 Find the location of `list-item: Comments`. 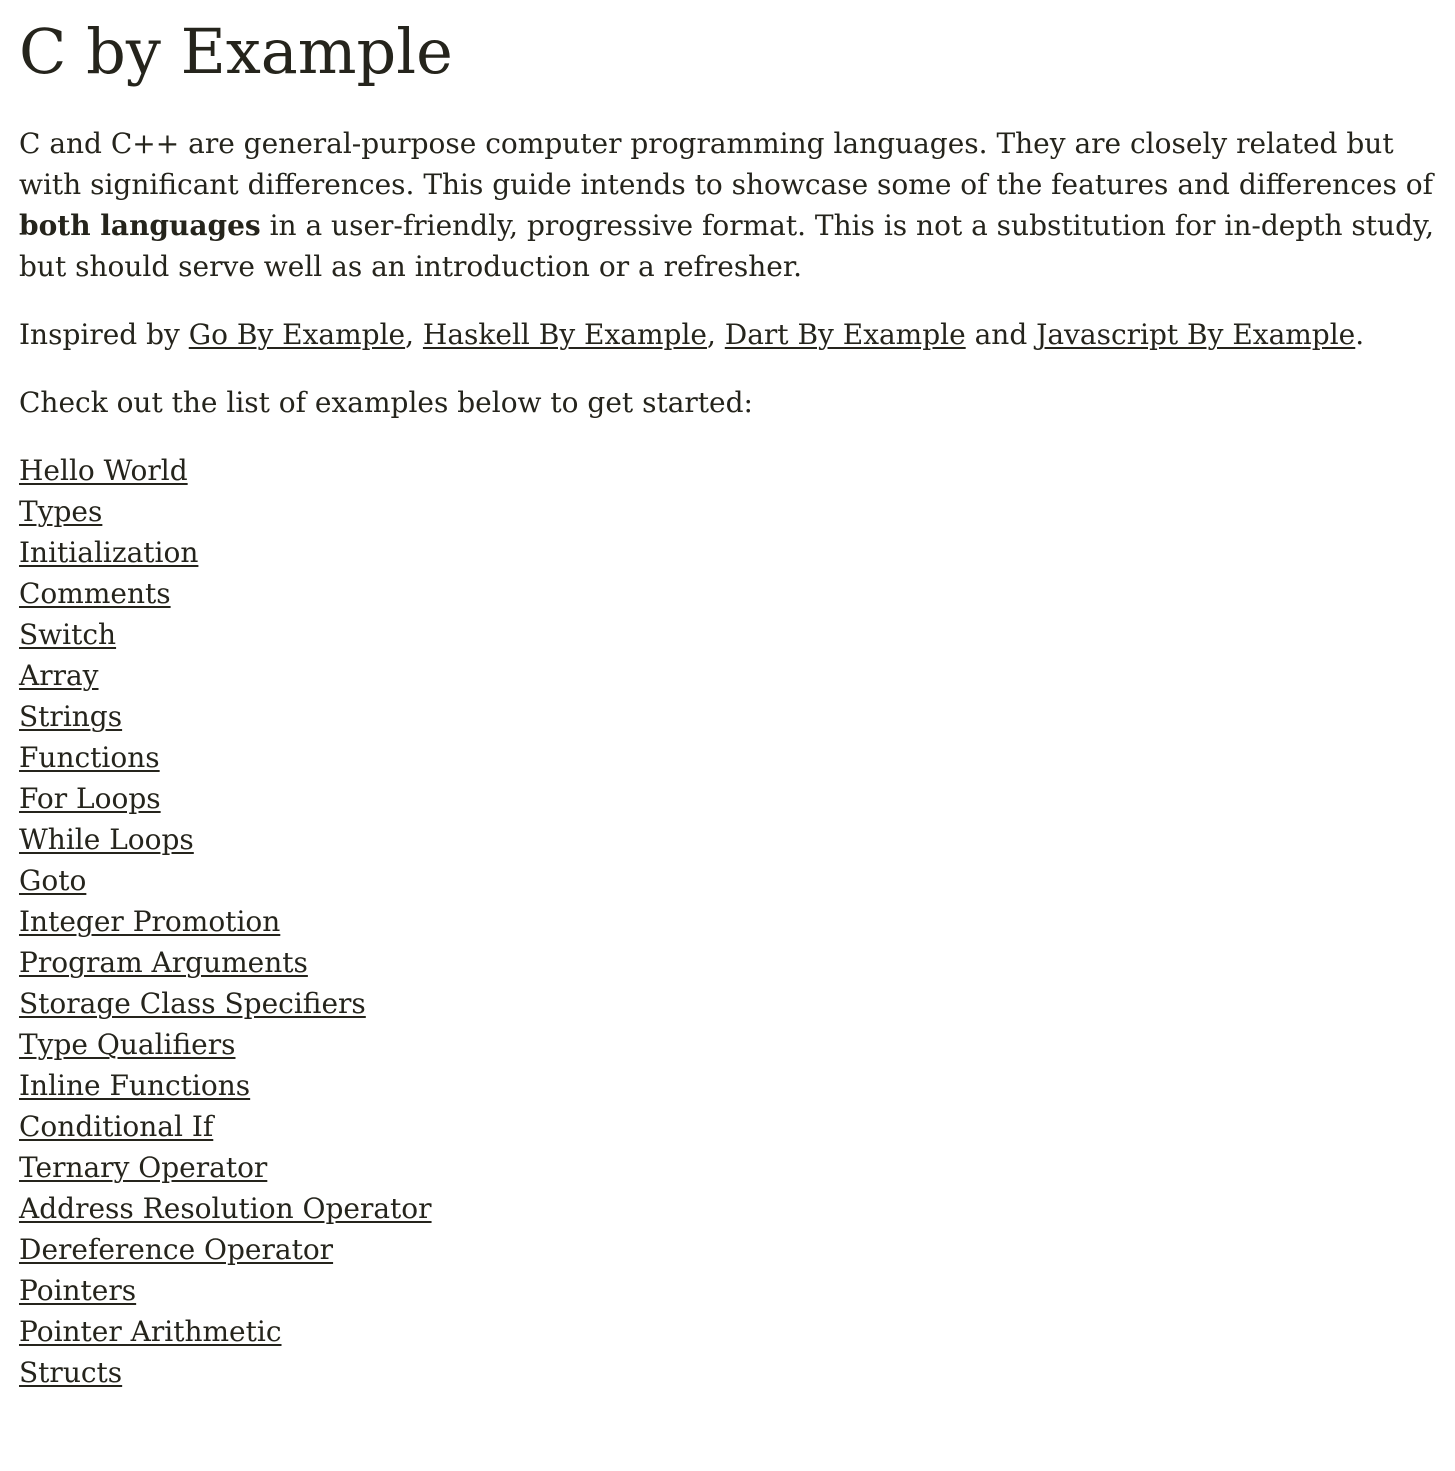

list-item: Comments is located at coordinates (727, 593).